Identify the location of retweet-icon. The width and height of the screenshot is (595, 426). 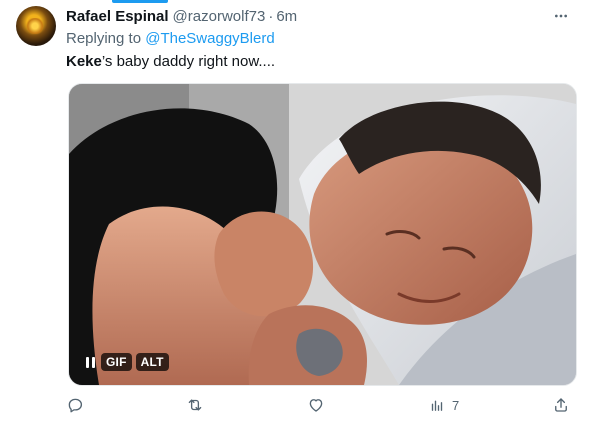
(195, 405).